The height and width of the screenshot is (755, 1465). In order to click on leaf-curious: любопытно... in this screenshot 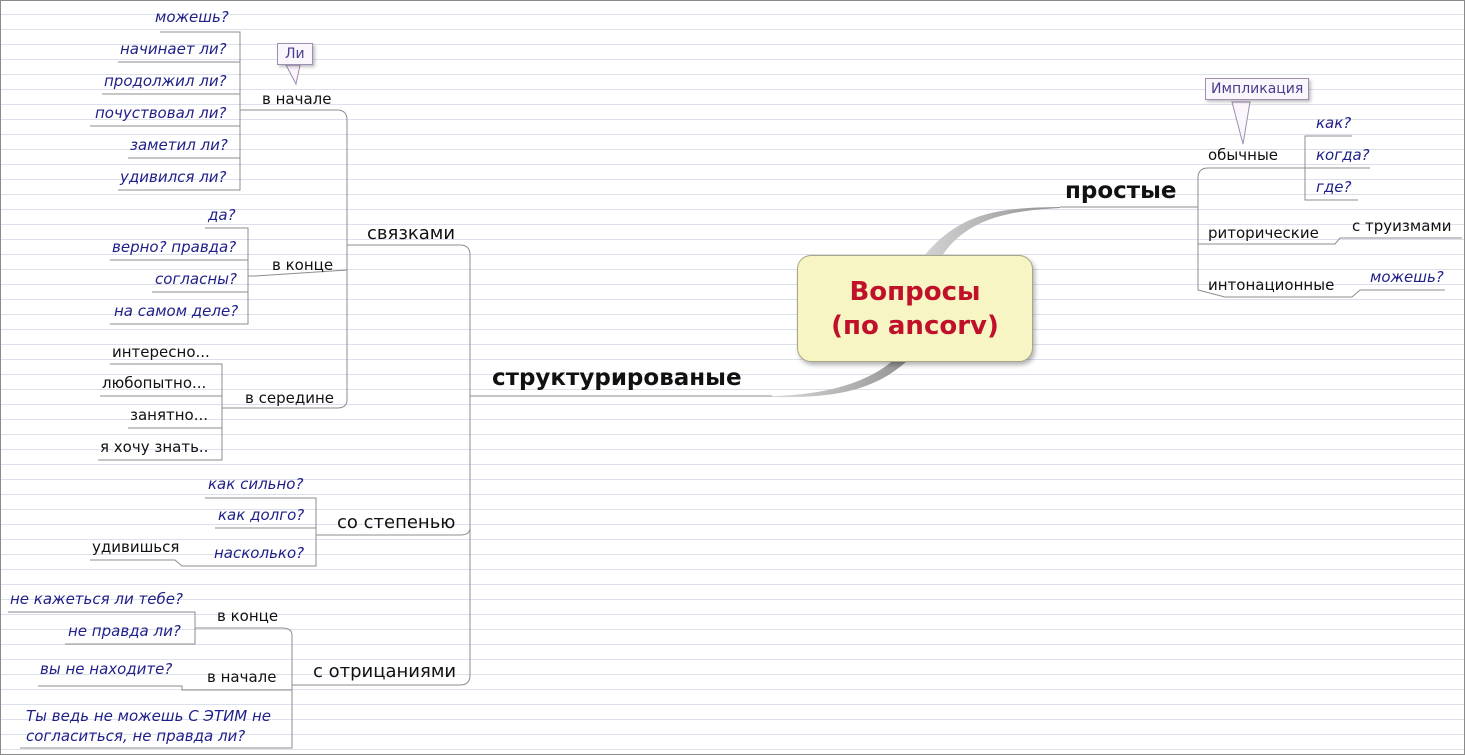, I will do `click(154, 383)`.